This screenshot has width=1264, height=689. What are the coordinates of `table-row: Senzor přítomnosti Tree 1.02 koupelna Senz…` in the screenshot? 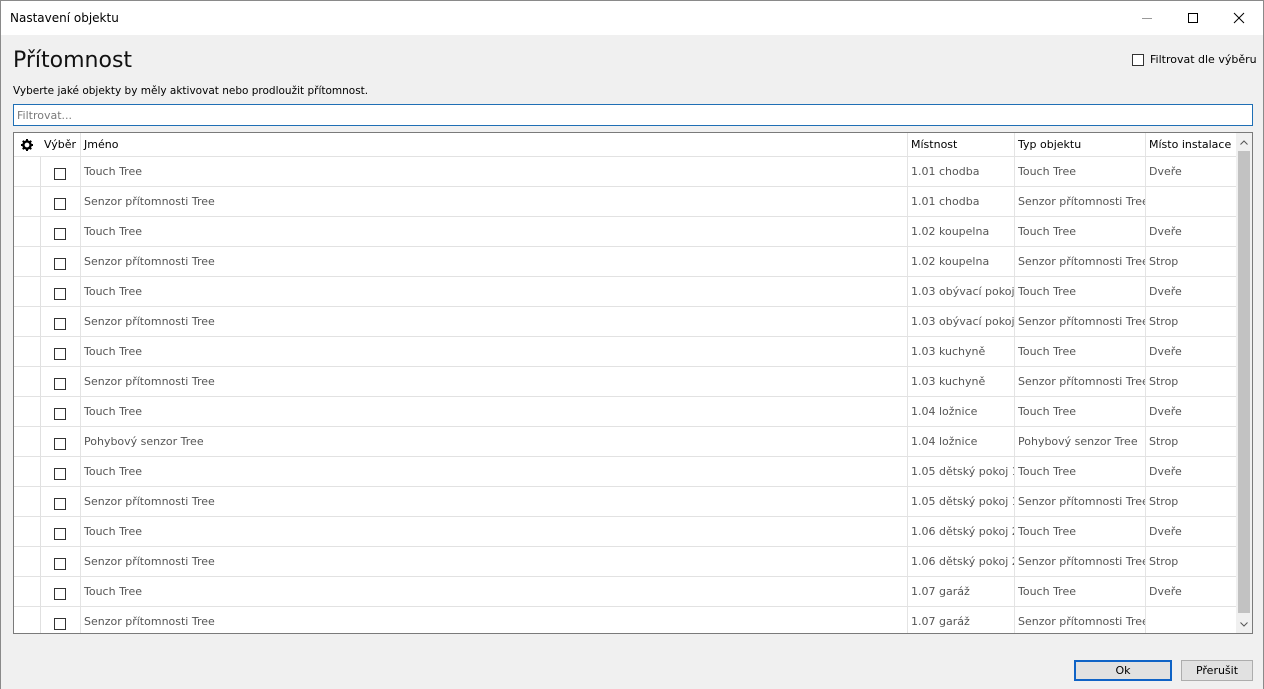 It's located at (625, 261).